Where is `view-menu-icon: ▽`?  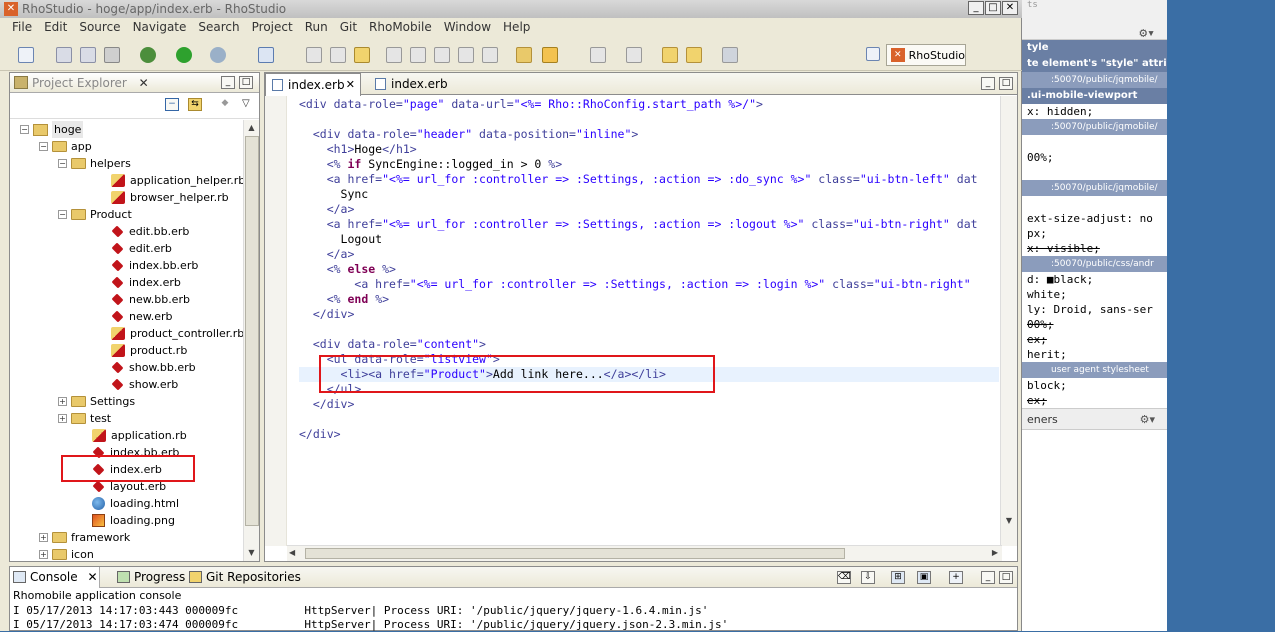 view-menu-icon: ▽ is located at coordinates (246, 103).